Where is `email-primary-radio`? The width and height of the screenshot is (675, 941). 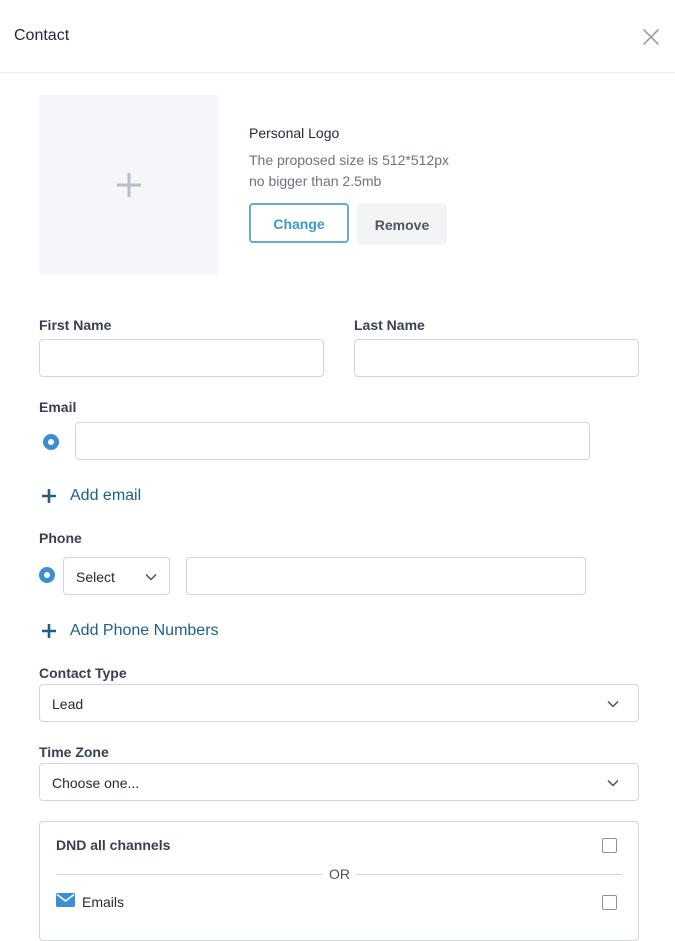
email-primary-radio is located at coordinates (51, 442).